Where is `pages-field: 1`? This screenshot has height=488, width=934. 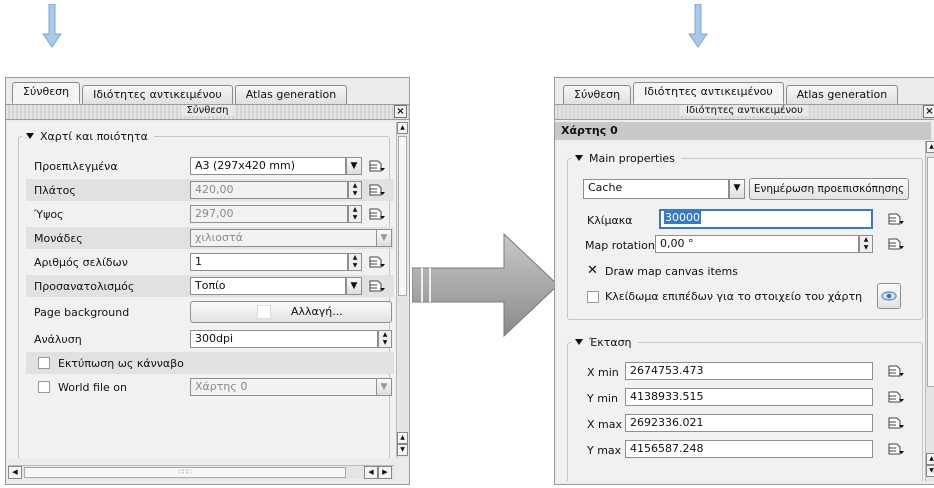 pages-field: 1 is located at coordinates (269, 262).